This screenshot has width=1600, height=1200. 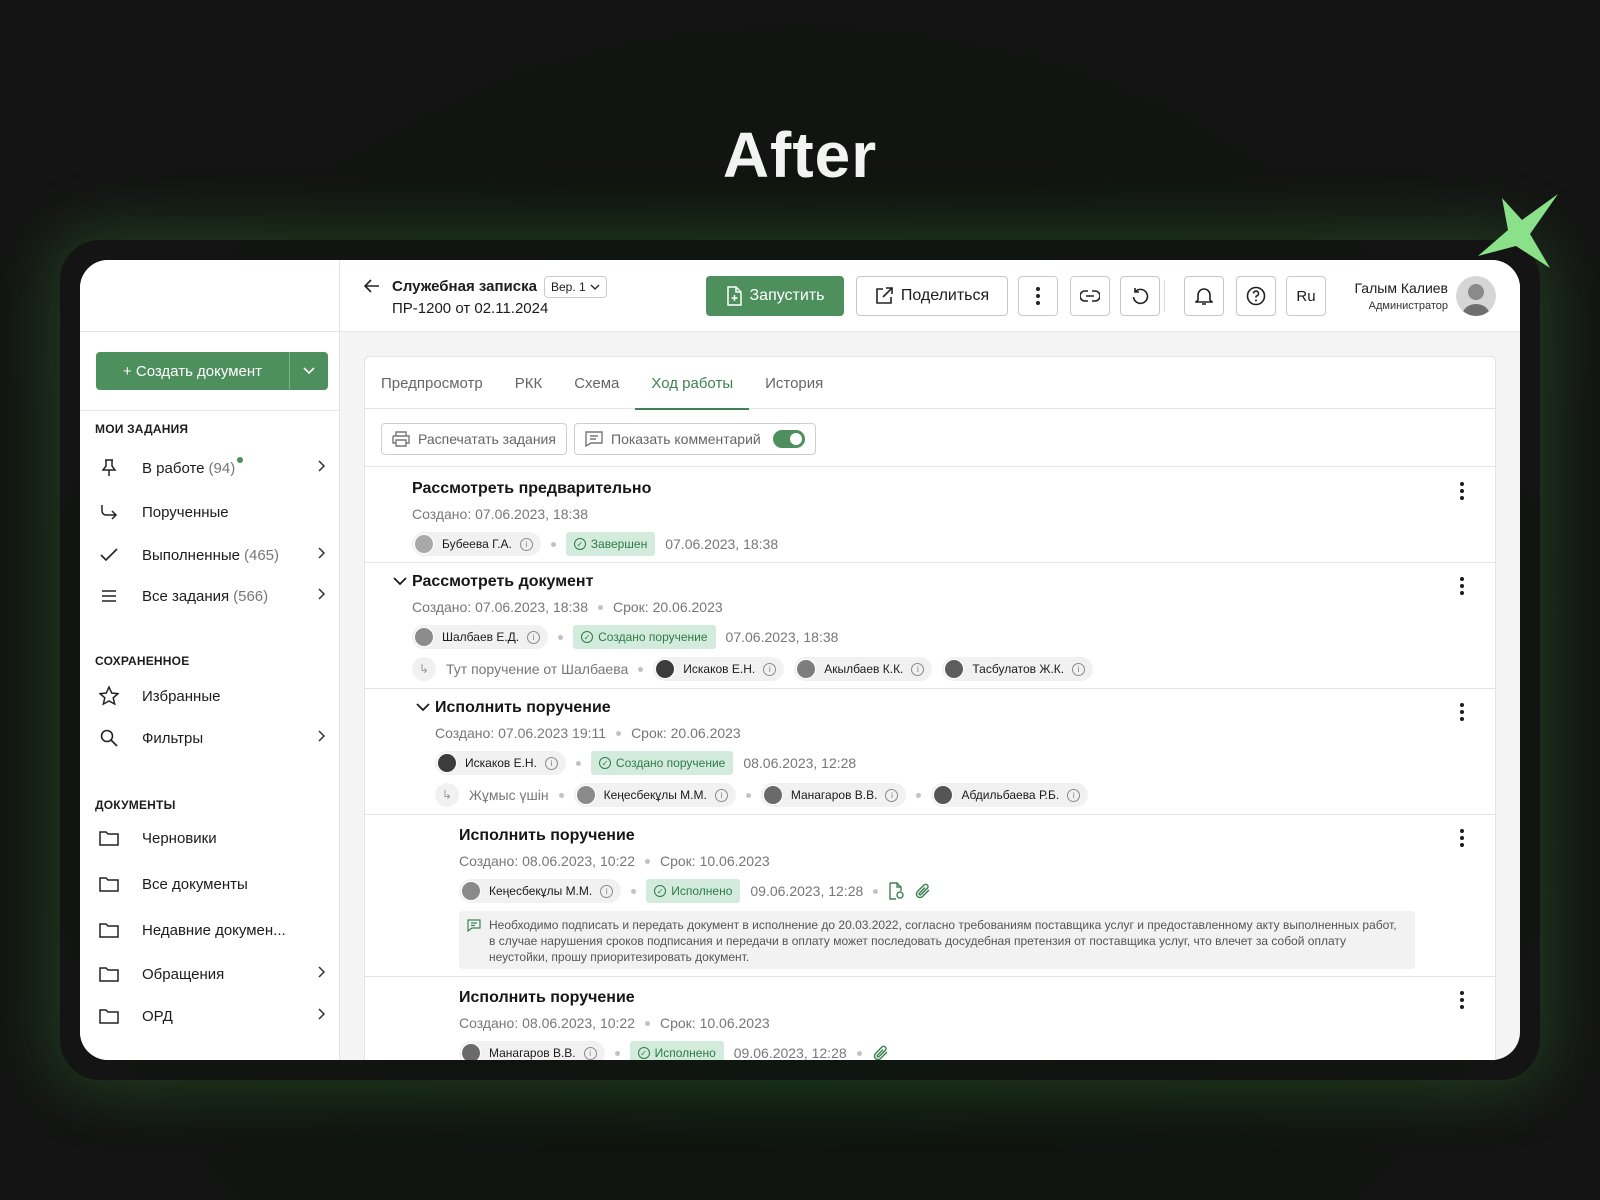 I want to click on status-time: 09.06.2023, 12:28, so click(x=807, y=891).